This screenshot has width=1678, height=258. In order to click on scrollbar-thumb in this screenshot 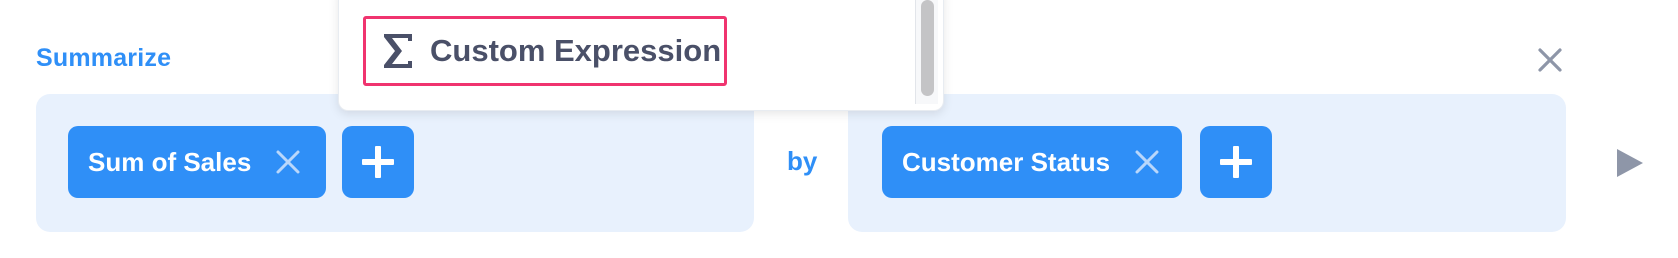, I will do `click(927, 48)`.